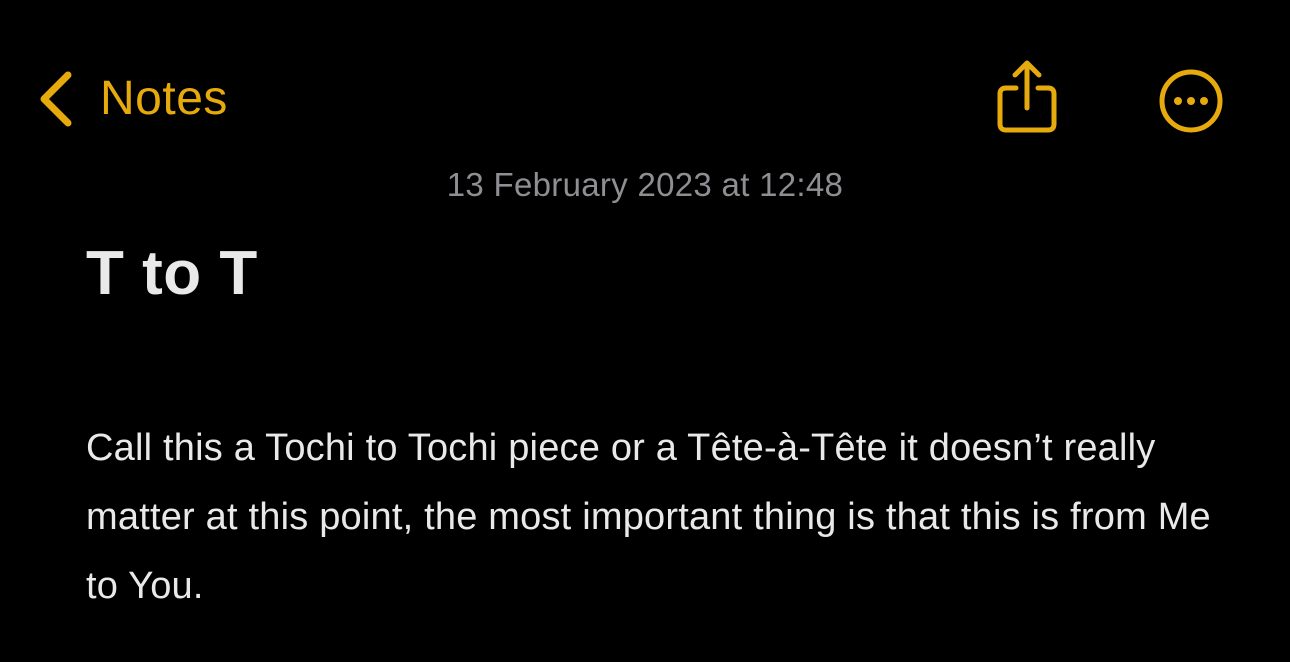  What do you see at coordinates (56, 99) in the screenshot?
I see `chevron-left-icon` at bounding box center [56, 99].